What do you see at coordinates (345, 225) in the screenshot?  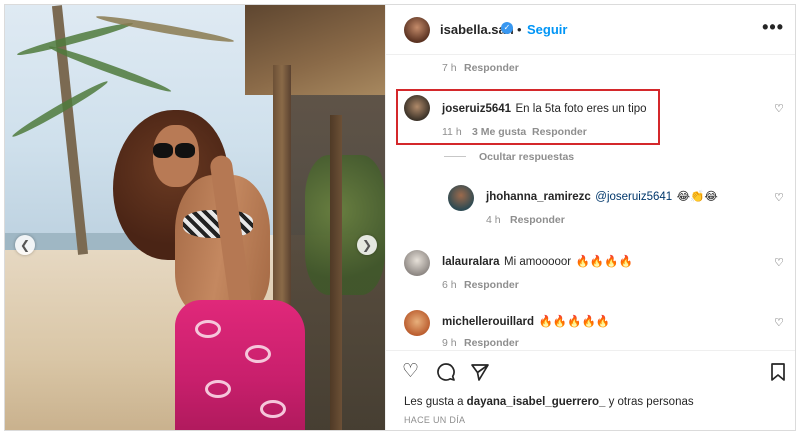 I see `foliage` at bounding box center [345, 225].